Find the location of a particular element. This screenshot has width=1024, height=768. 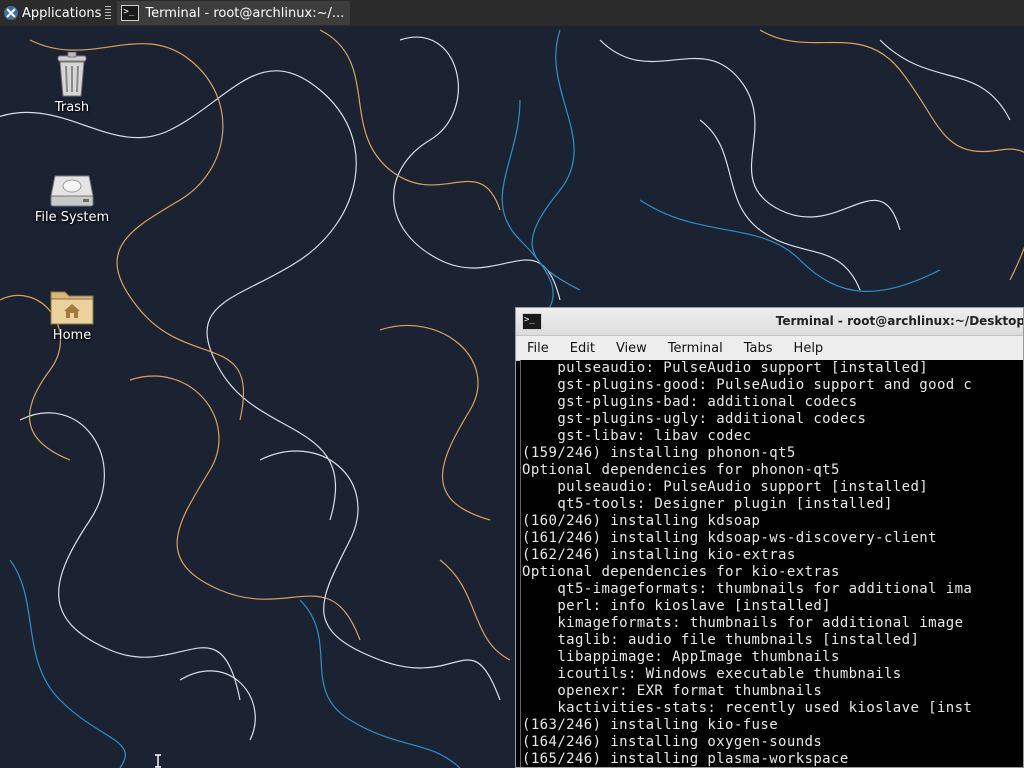

terminal-titlebar: >_ Terminal - root@archlinux:~/Desktop is located at coordinates (769, 322).